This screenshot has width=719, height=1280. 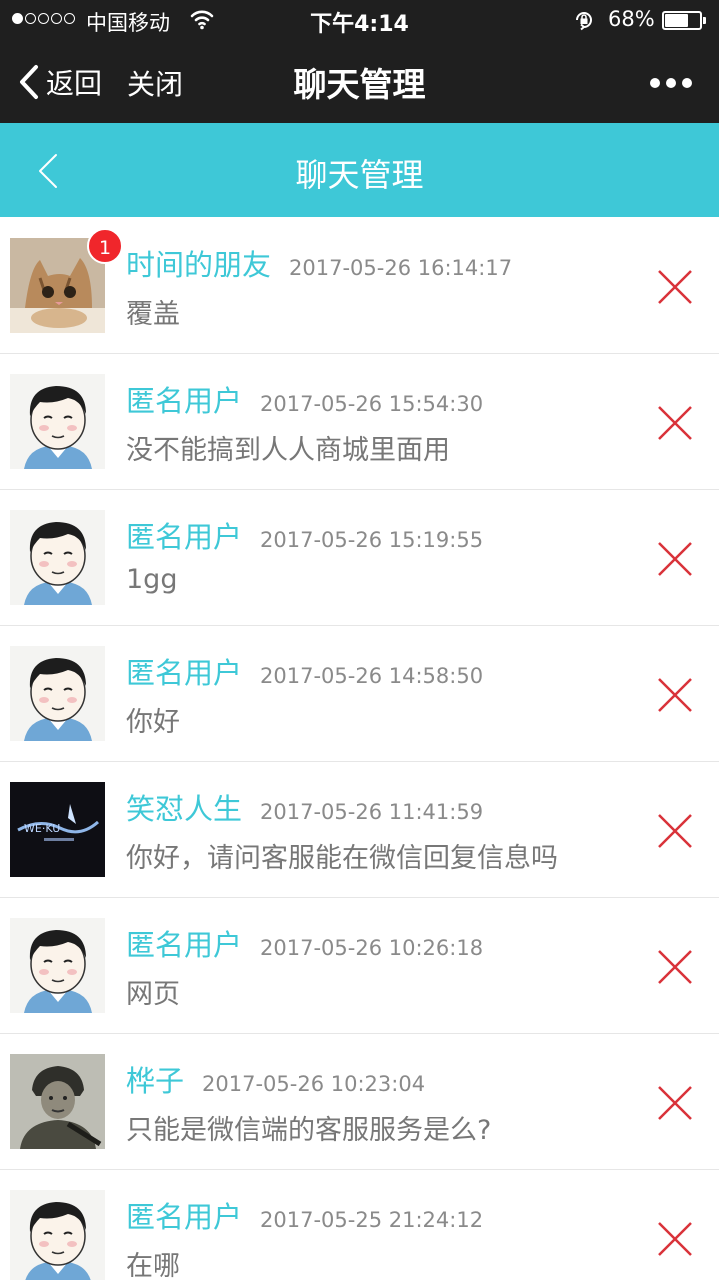 What do you see at coordinates (372, 676) in the screenshot?
I see `timestamp: 2017-05-26 14:58:50` at bounding box center [372, 676].